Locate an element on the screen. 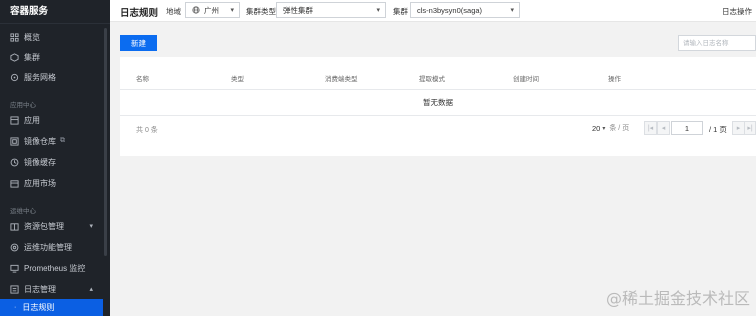  app-icon is located at coordinates (14, 120).